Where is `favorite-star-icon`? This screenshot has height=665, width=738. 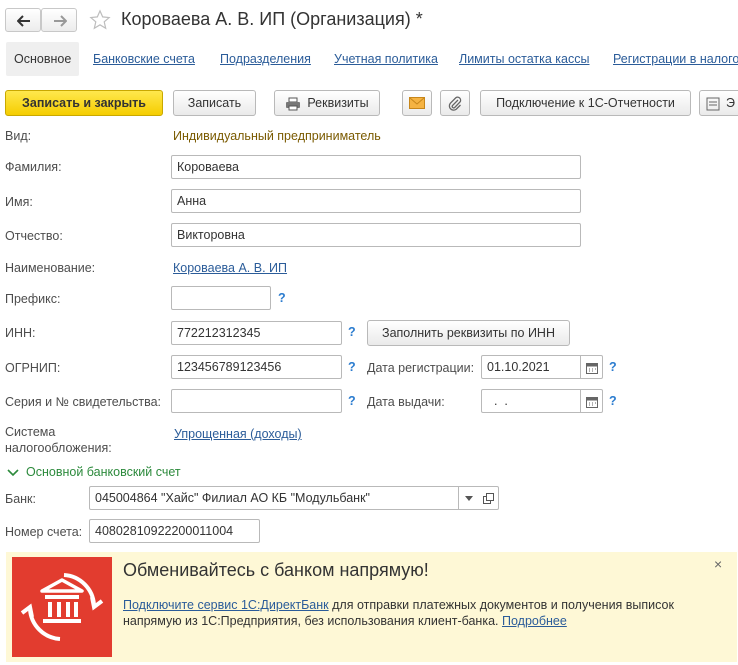
favorite-star-icon is located at coordinates (100, 20).